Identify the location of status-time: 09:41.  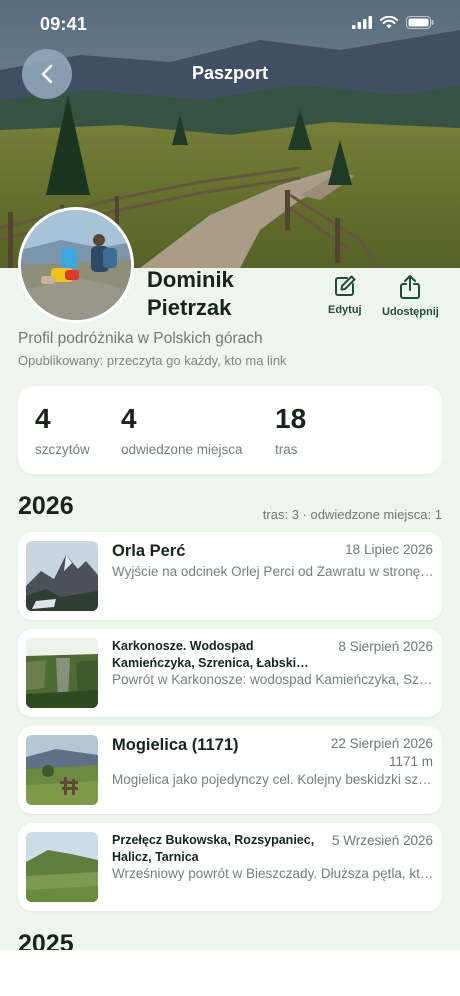
(64, 24).